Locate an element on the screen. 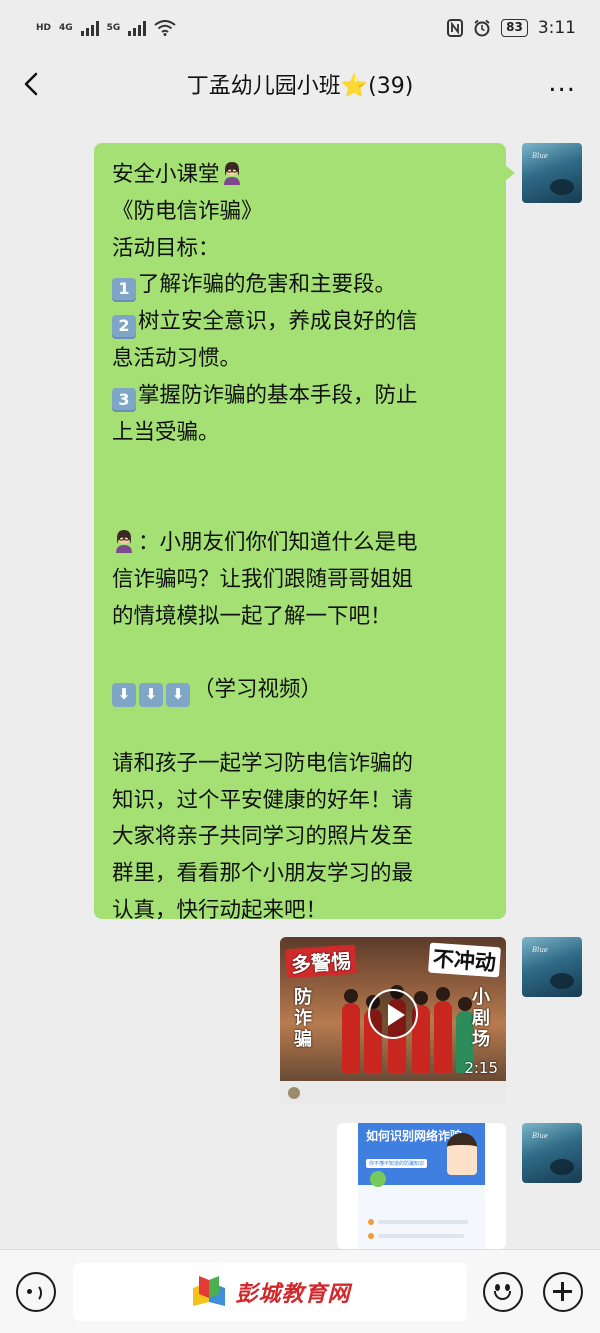 Image resolution: width=600 pixels, height=1333 pixels. message-line: 信诈骗吗？让我们跟随哥哥姐姐 is located at coordinates (300, 580).